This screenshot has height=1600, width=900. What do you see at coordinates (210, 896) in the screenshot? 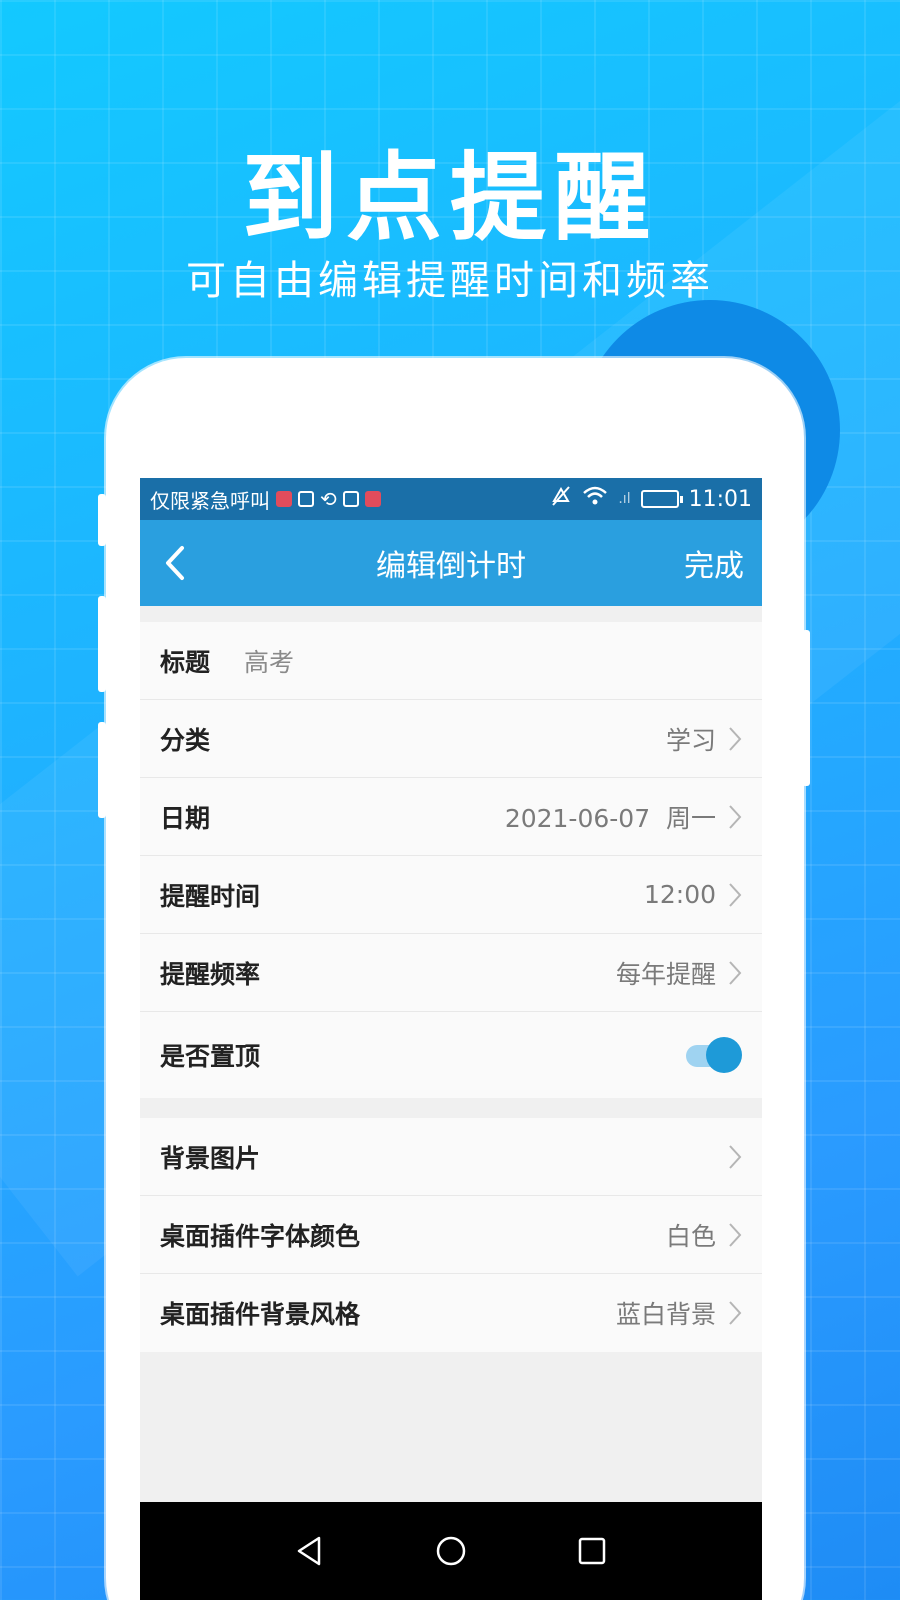
I see `remind-time-label: 提醒时间` at bounding box center [210, 896].